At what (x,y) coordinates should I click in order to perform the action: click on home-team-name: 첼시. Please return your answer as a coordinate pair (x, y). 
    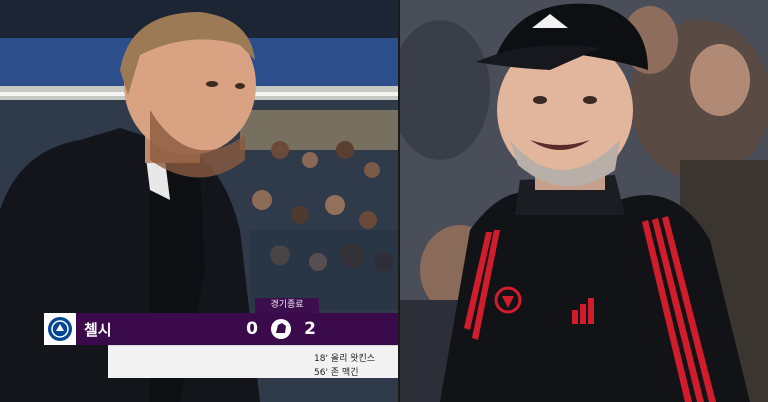
    Looking at the image, I should click on (98, 329).